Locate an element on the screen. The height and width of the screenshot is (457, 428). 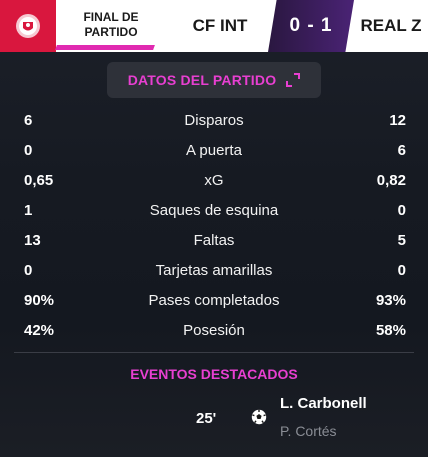
stat-away-value: 12 is located at coordinates (397, 120).